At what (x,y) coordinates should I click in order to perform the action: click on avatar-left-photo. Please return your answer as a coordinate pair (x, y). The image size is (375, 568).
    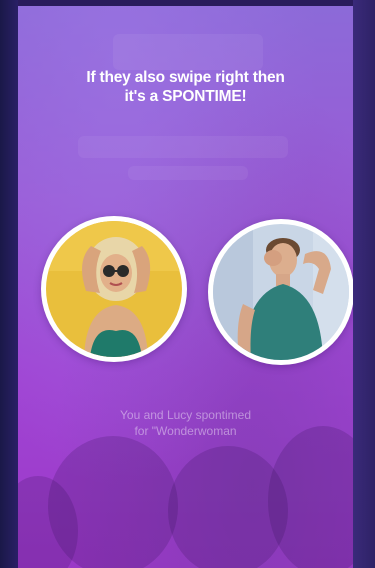
    Looking at the image, I should click on (114, 289).